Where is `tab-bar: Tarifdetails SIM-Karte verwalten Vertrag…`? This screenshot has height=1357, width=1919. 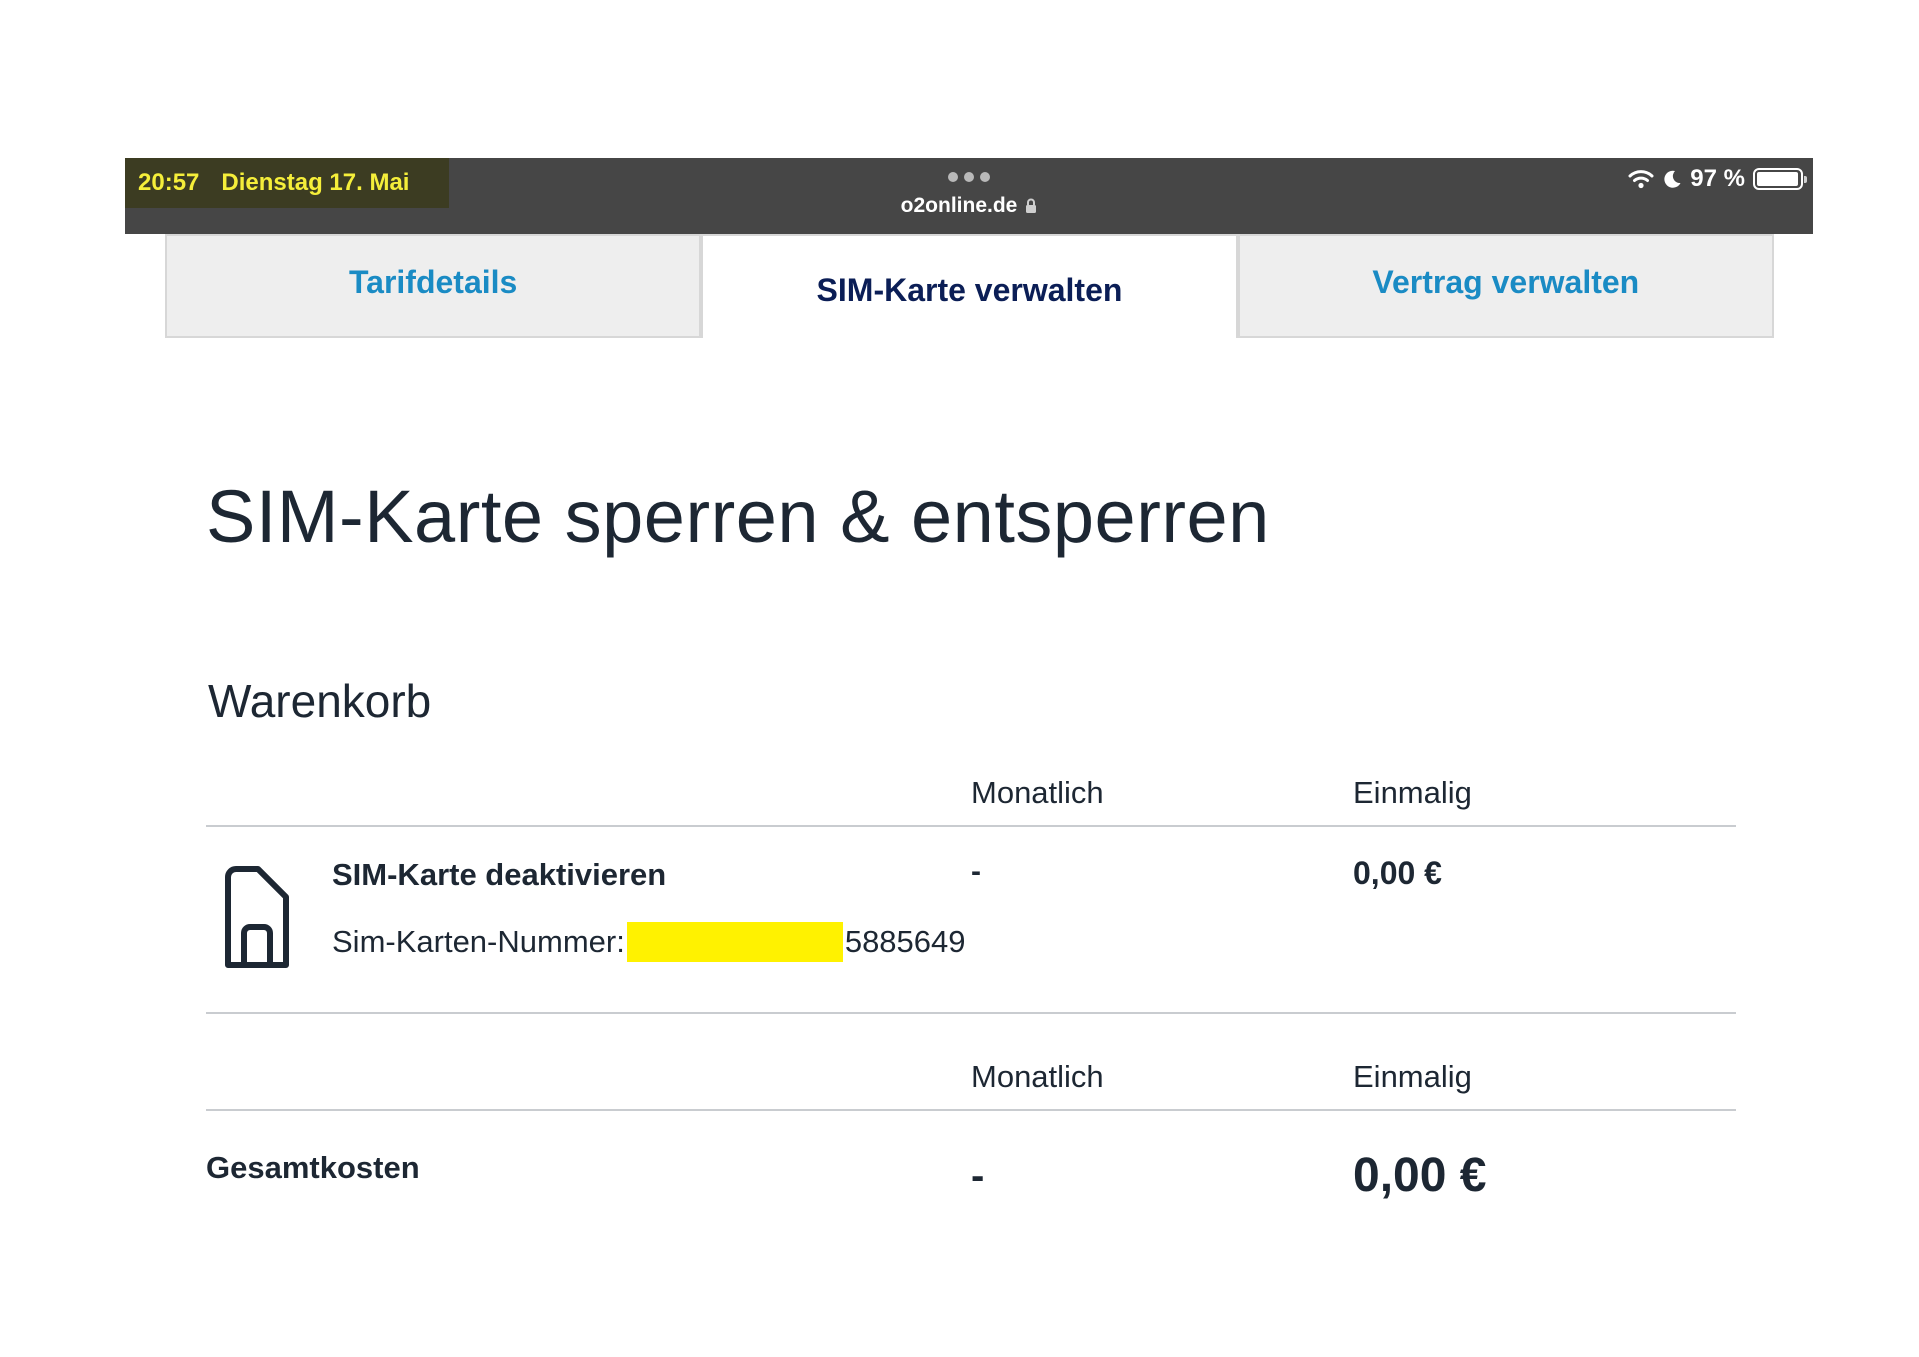
tab-bar: Tarifdetails SIM-Karte verwalten Vertrag… is located at coordinates (969, 286).